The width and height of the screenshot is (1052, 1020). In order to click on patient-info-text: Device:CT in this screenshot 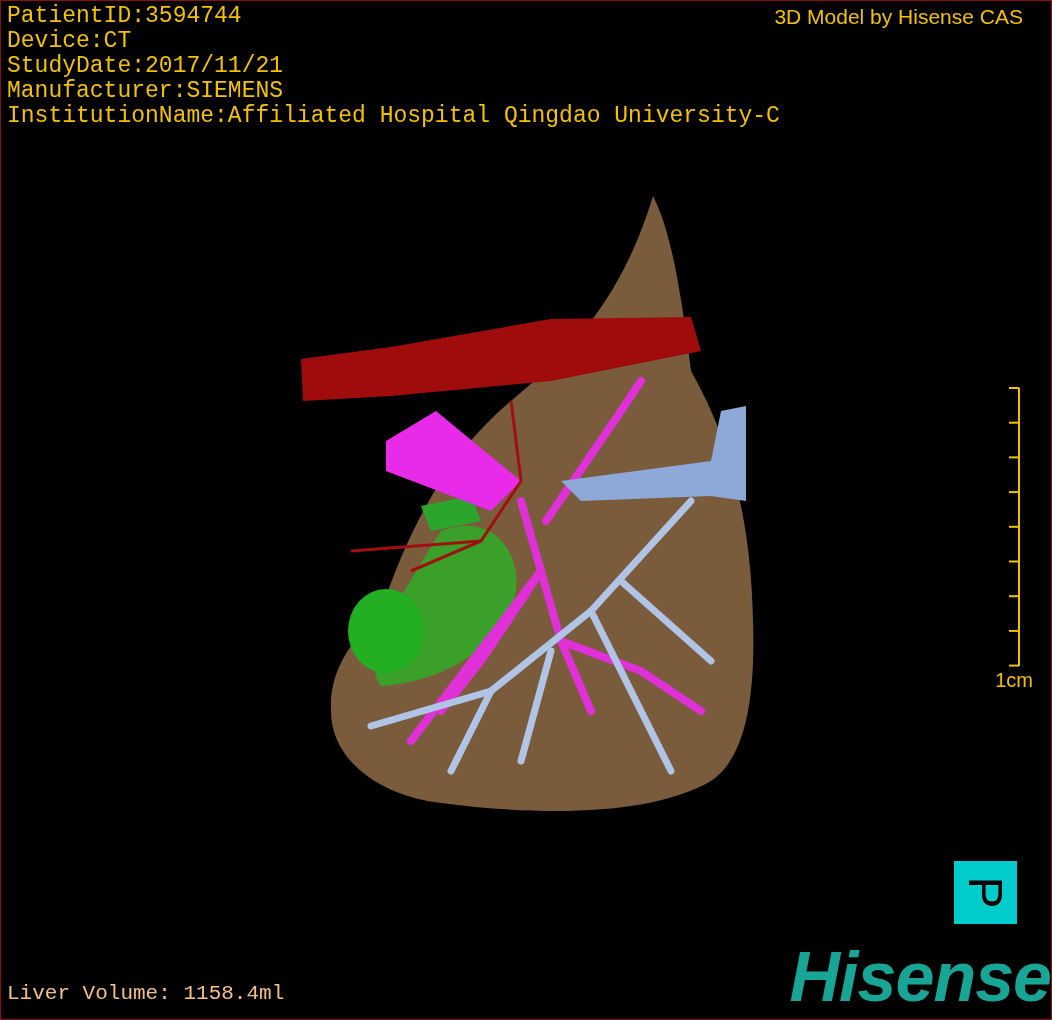, I will do `click(70, 41)`.